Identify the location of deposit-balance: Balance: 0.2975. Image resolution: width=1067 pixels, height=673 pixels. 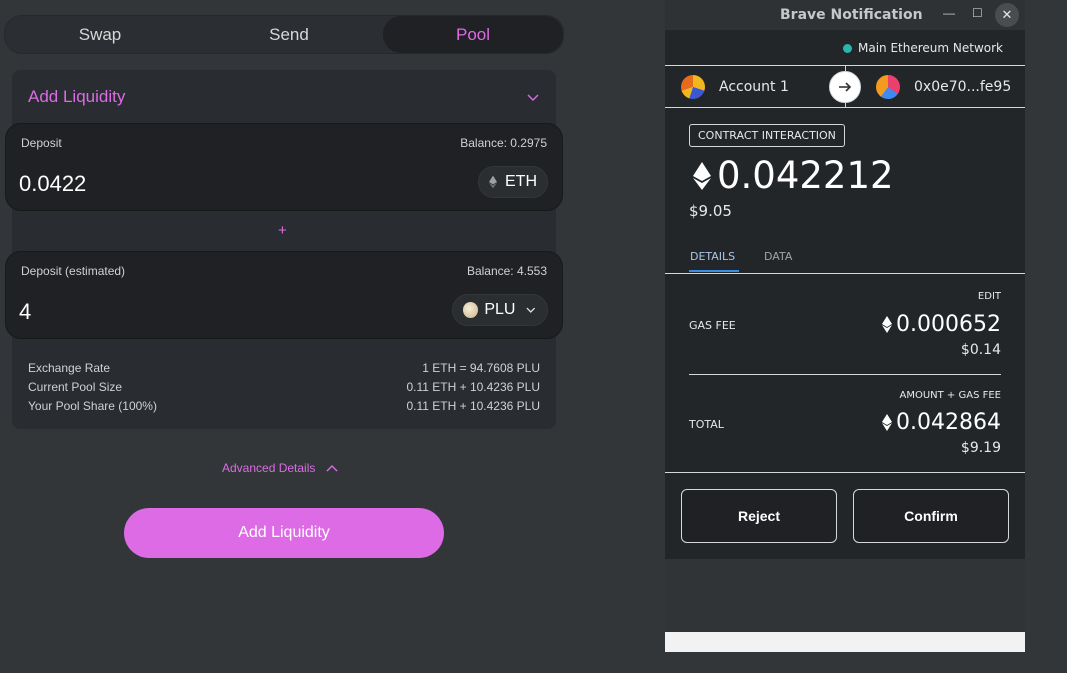
(503, 143).